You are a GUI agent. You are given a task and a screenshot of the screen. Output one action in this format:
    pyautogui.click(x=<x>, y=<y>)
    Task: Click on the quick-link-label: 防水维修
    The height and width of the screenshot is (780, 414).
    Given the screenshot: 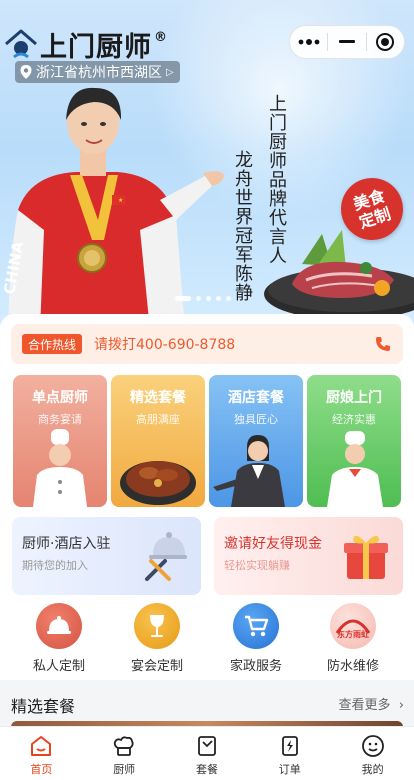 What is the action you would take?
    pyautogui.click(x=352, y=666)
    